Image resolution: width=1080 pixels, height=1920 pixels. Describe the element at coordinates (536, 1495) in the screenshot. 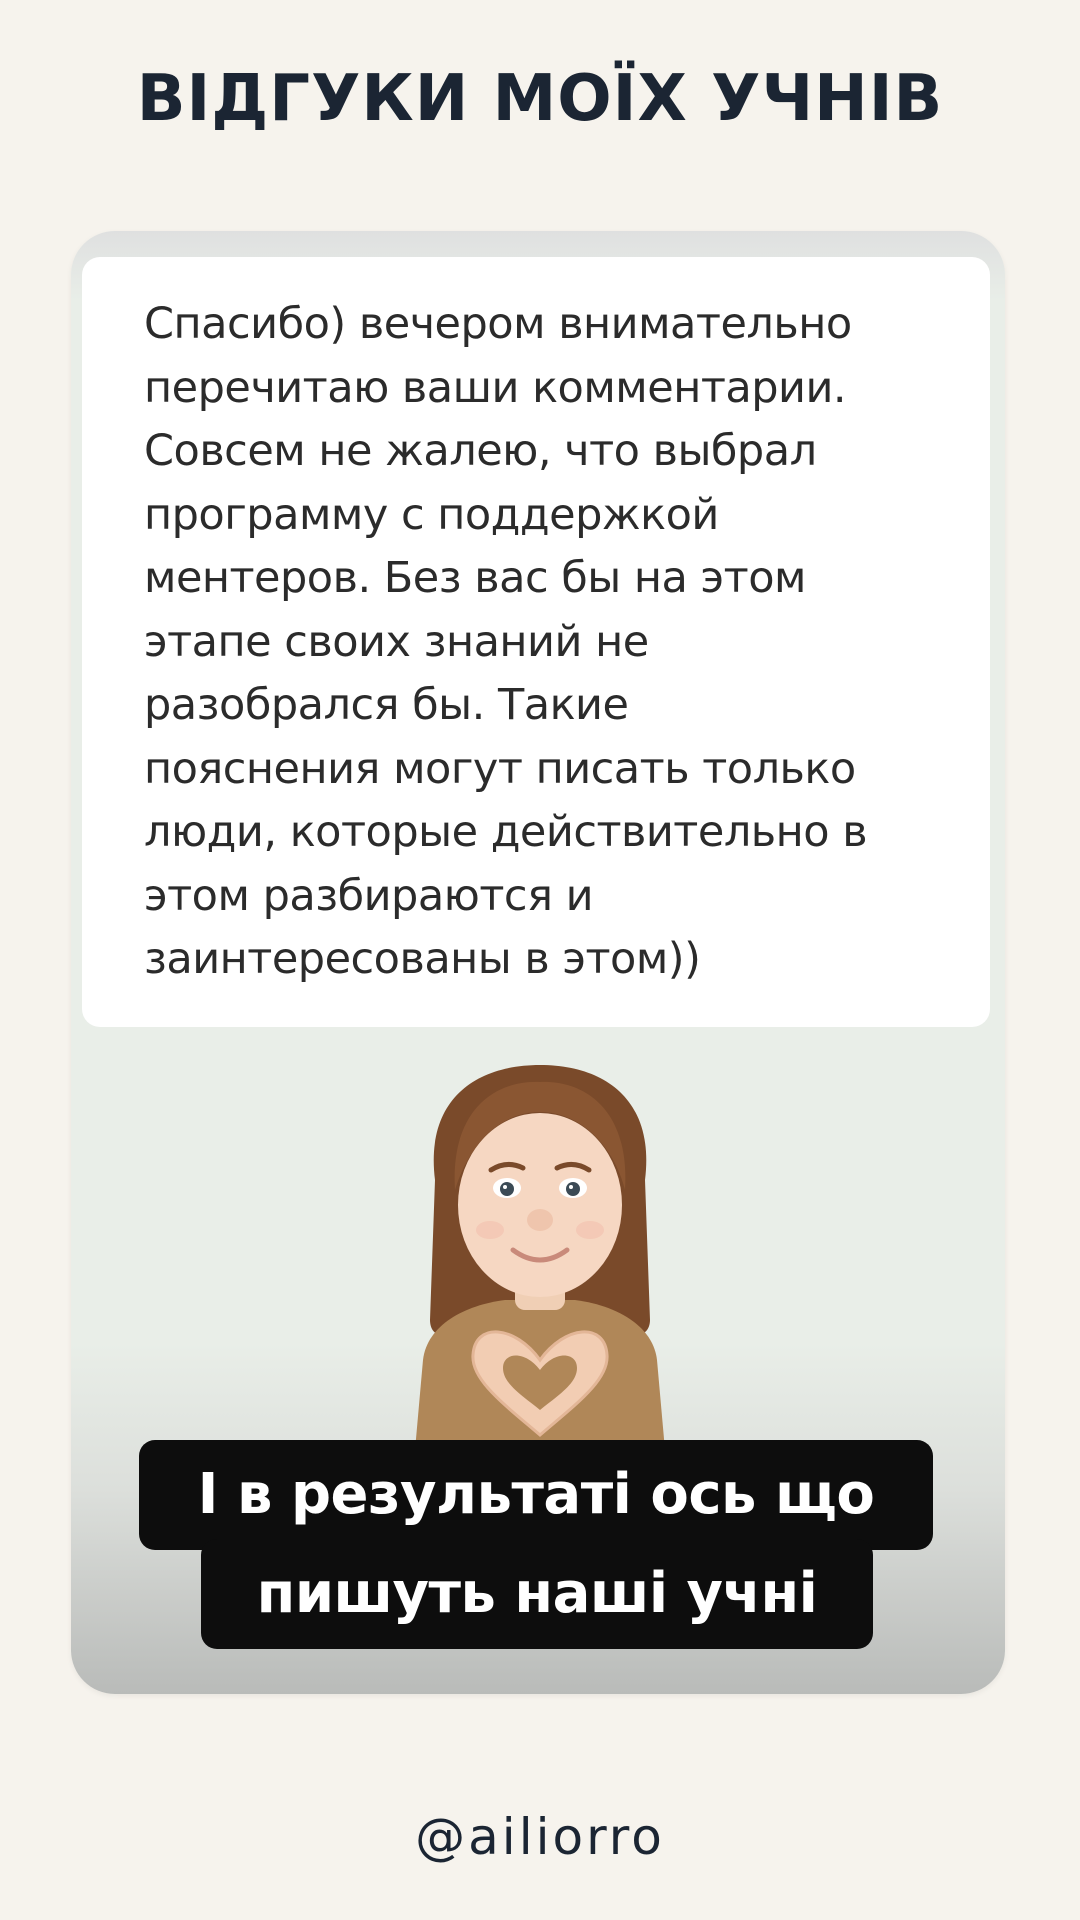

I see `caption-line-1: І в результаті ось що` at that location.